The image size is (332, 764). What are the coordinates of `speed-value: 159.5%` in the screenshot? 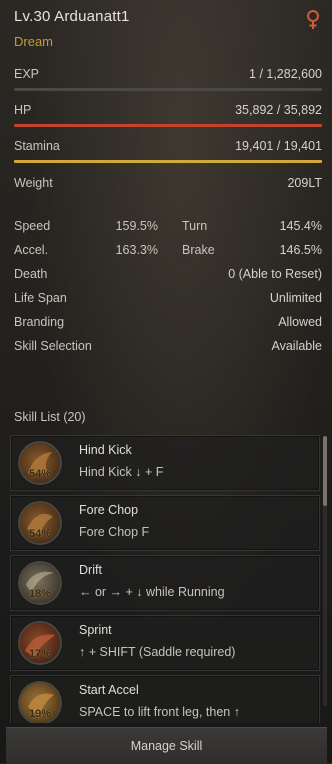 It's located at (136, 226).